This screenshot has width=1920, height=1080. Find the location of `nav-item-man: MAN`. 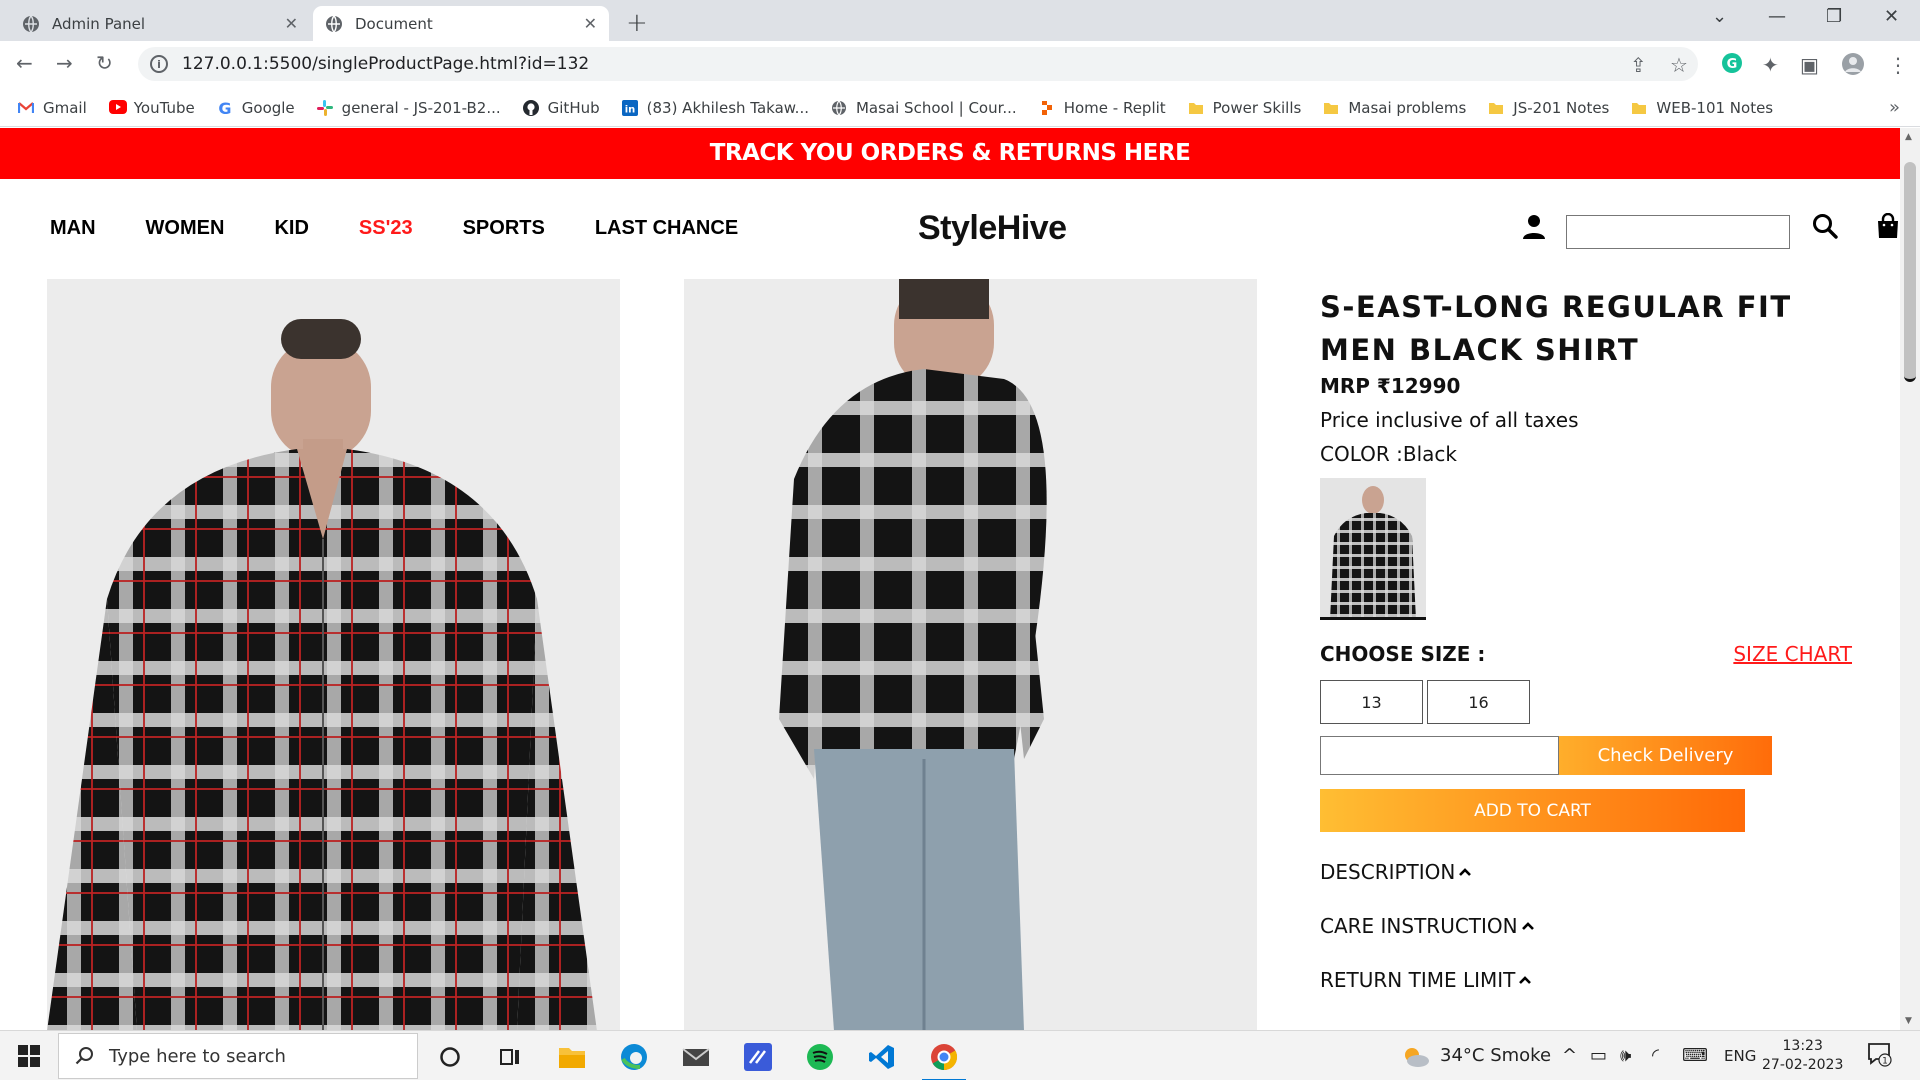

nav-item-man: MAN is located at coordinates (73, 228).